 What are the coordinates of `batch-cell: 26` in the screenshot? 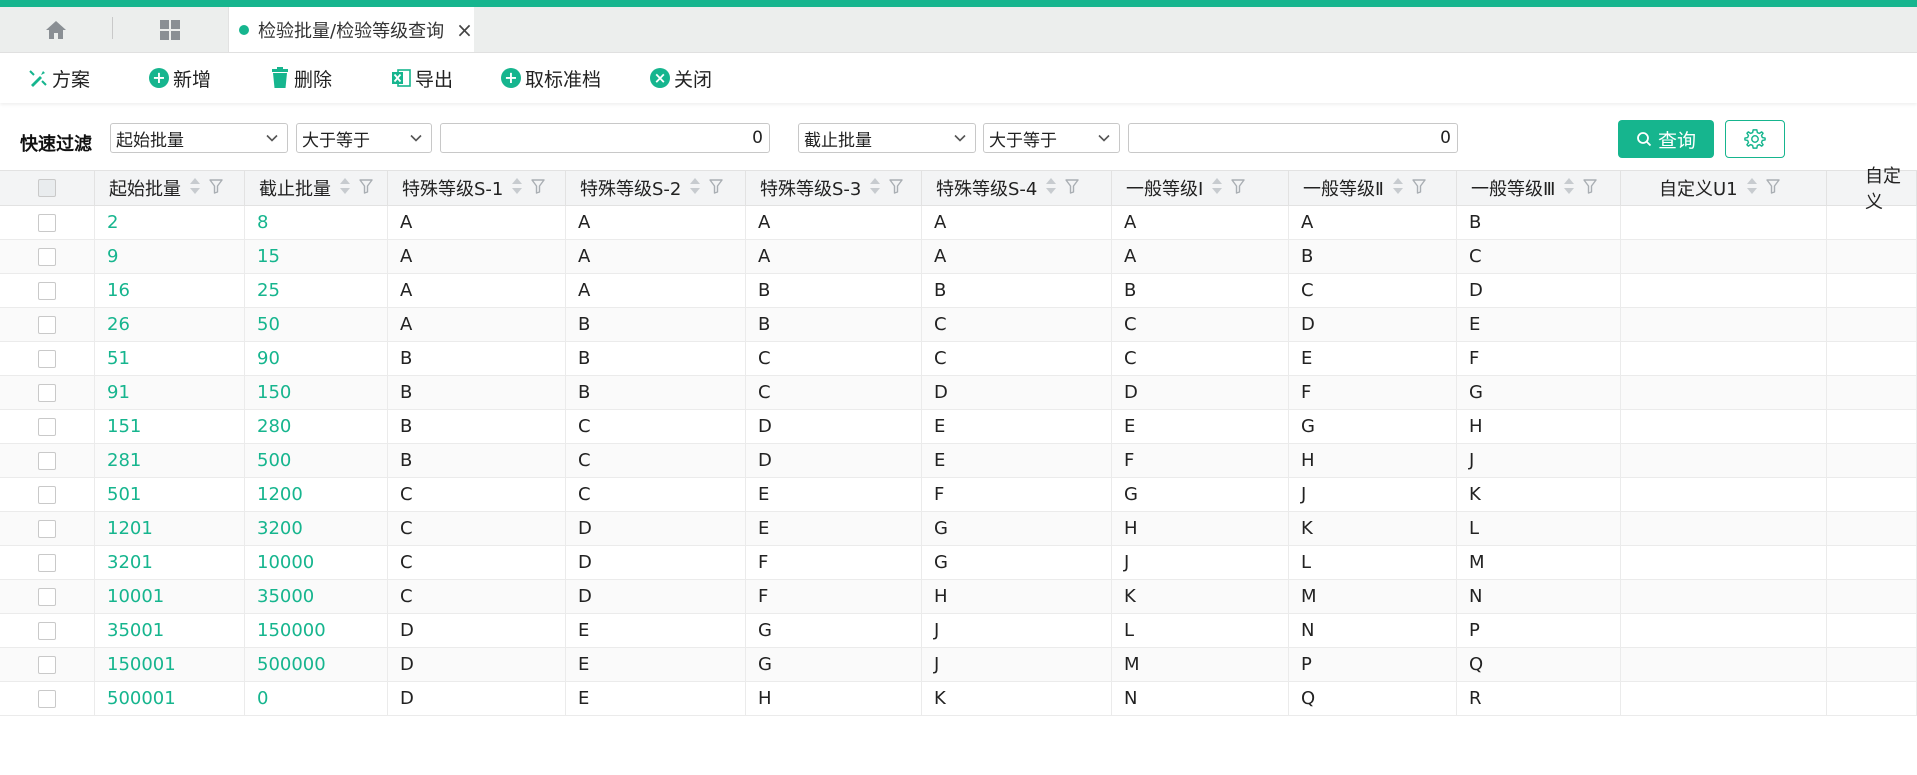 It's located at (170, 324).